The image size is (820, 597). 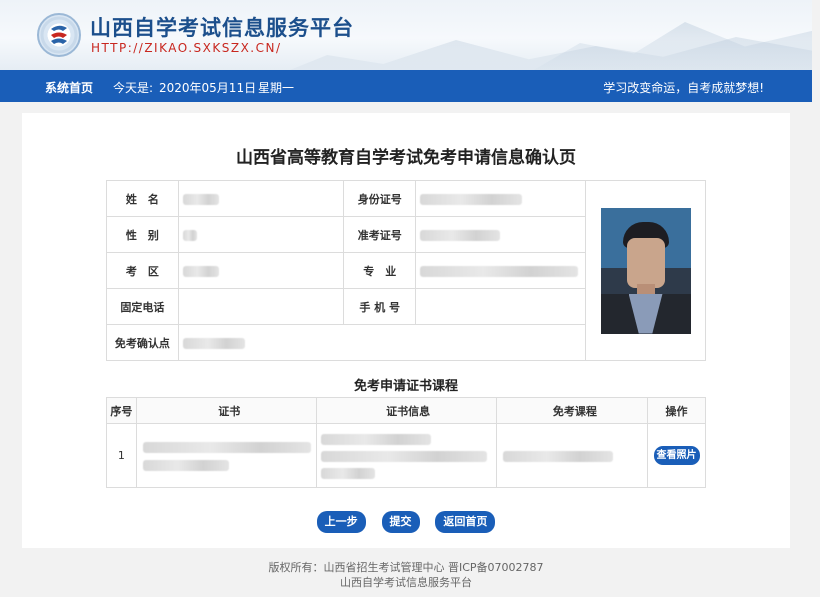 What do you see at coordinates (341, 522) in the screenshot?
I see `prev-step-button: 上一步` at bounding box center [341, 522].